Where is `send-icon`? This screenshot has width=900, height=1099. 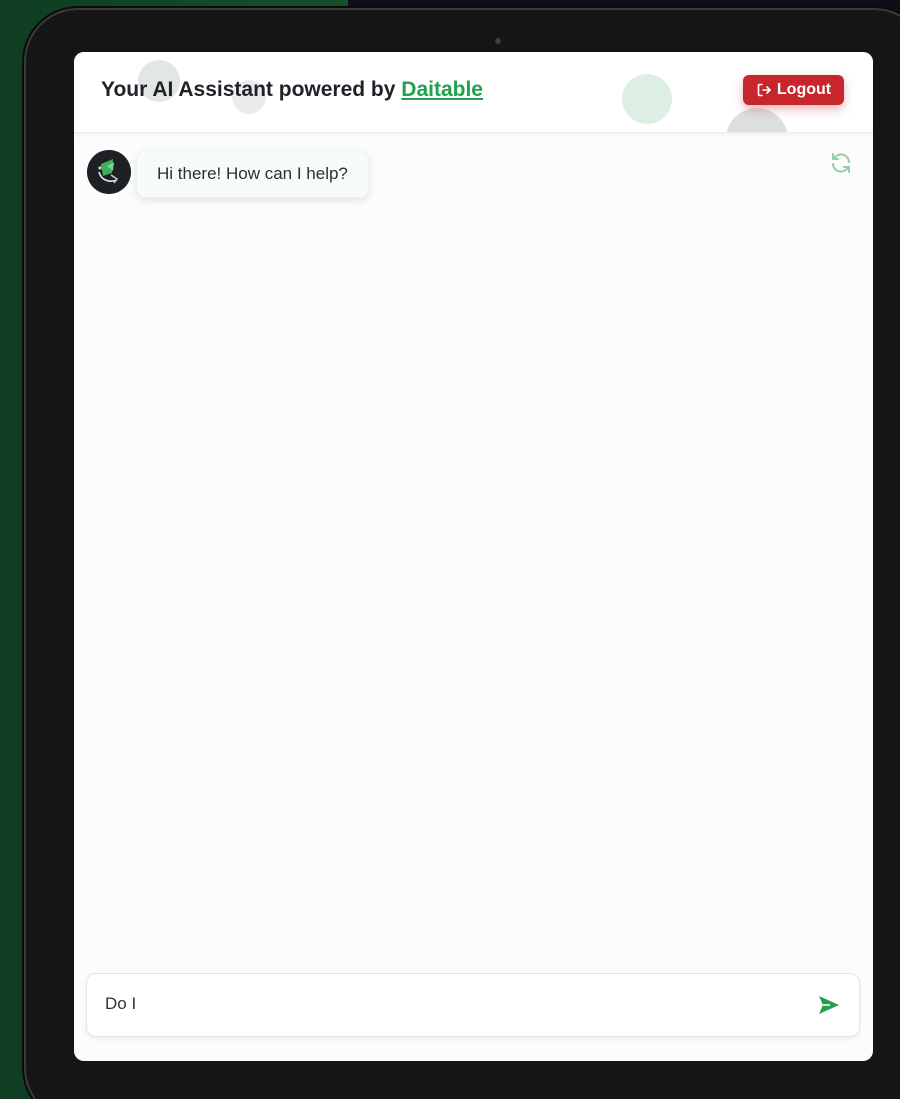 send-icon is located at coordinates (829, 1005).